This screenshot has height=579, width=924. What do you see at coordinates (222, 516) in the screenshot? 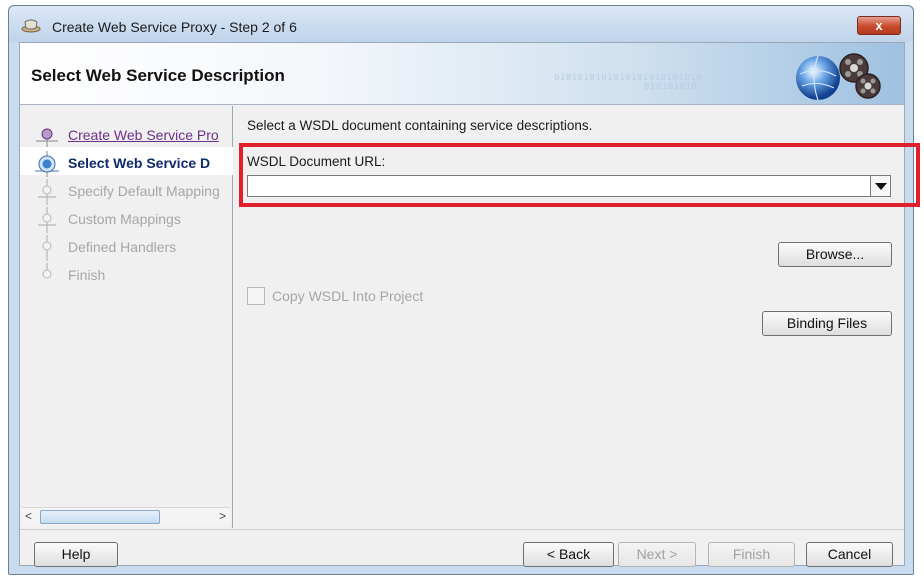
I see `scroll-right-icon: >` at bounding box center [222, 516].